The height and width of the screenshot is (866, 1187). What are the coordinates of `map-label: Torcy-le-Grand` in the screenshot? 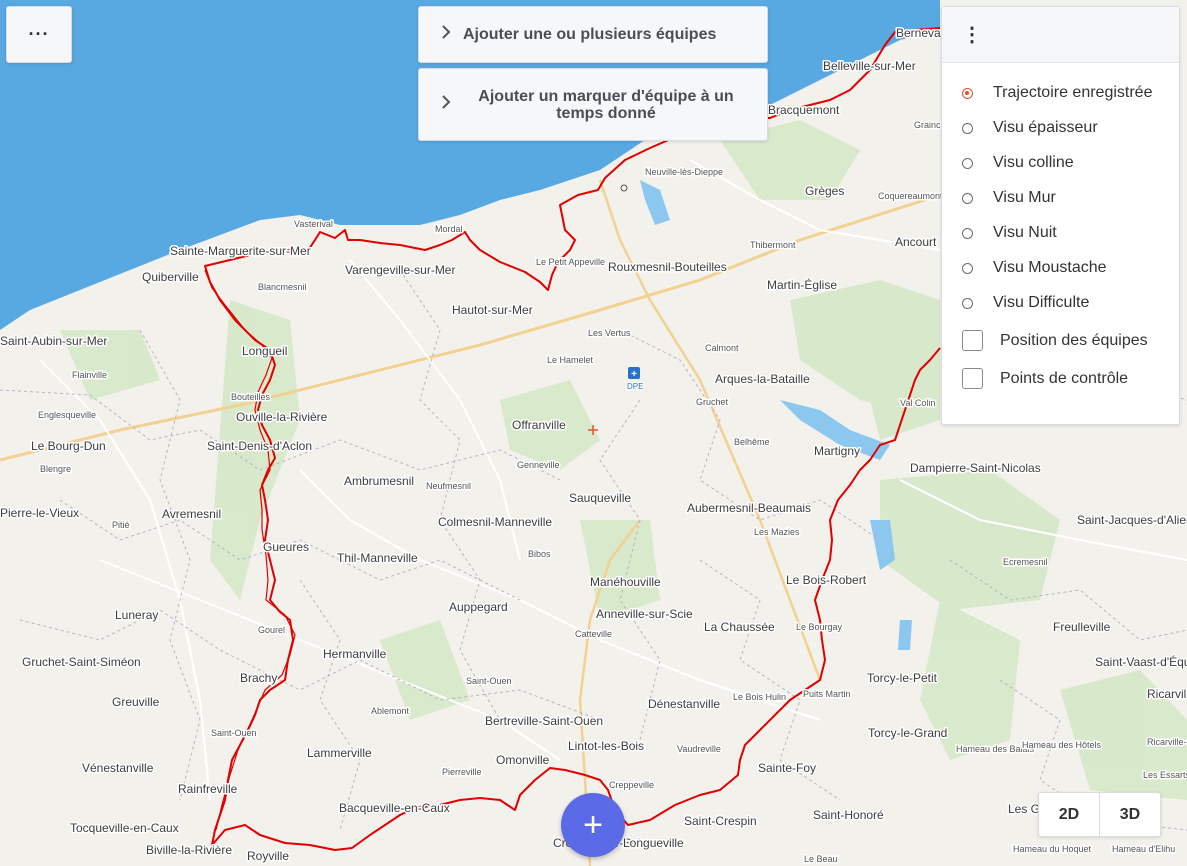 It's located at (907, 733).